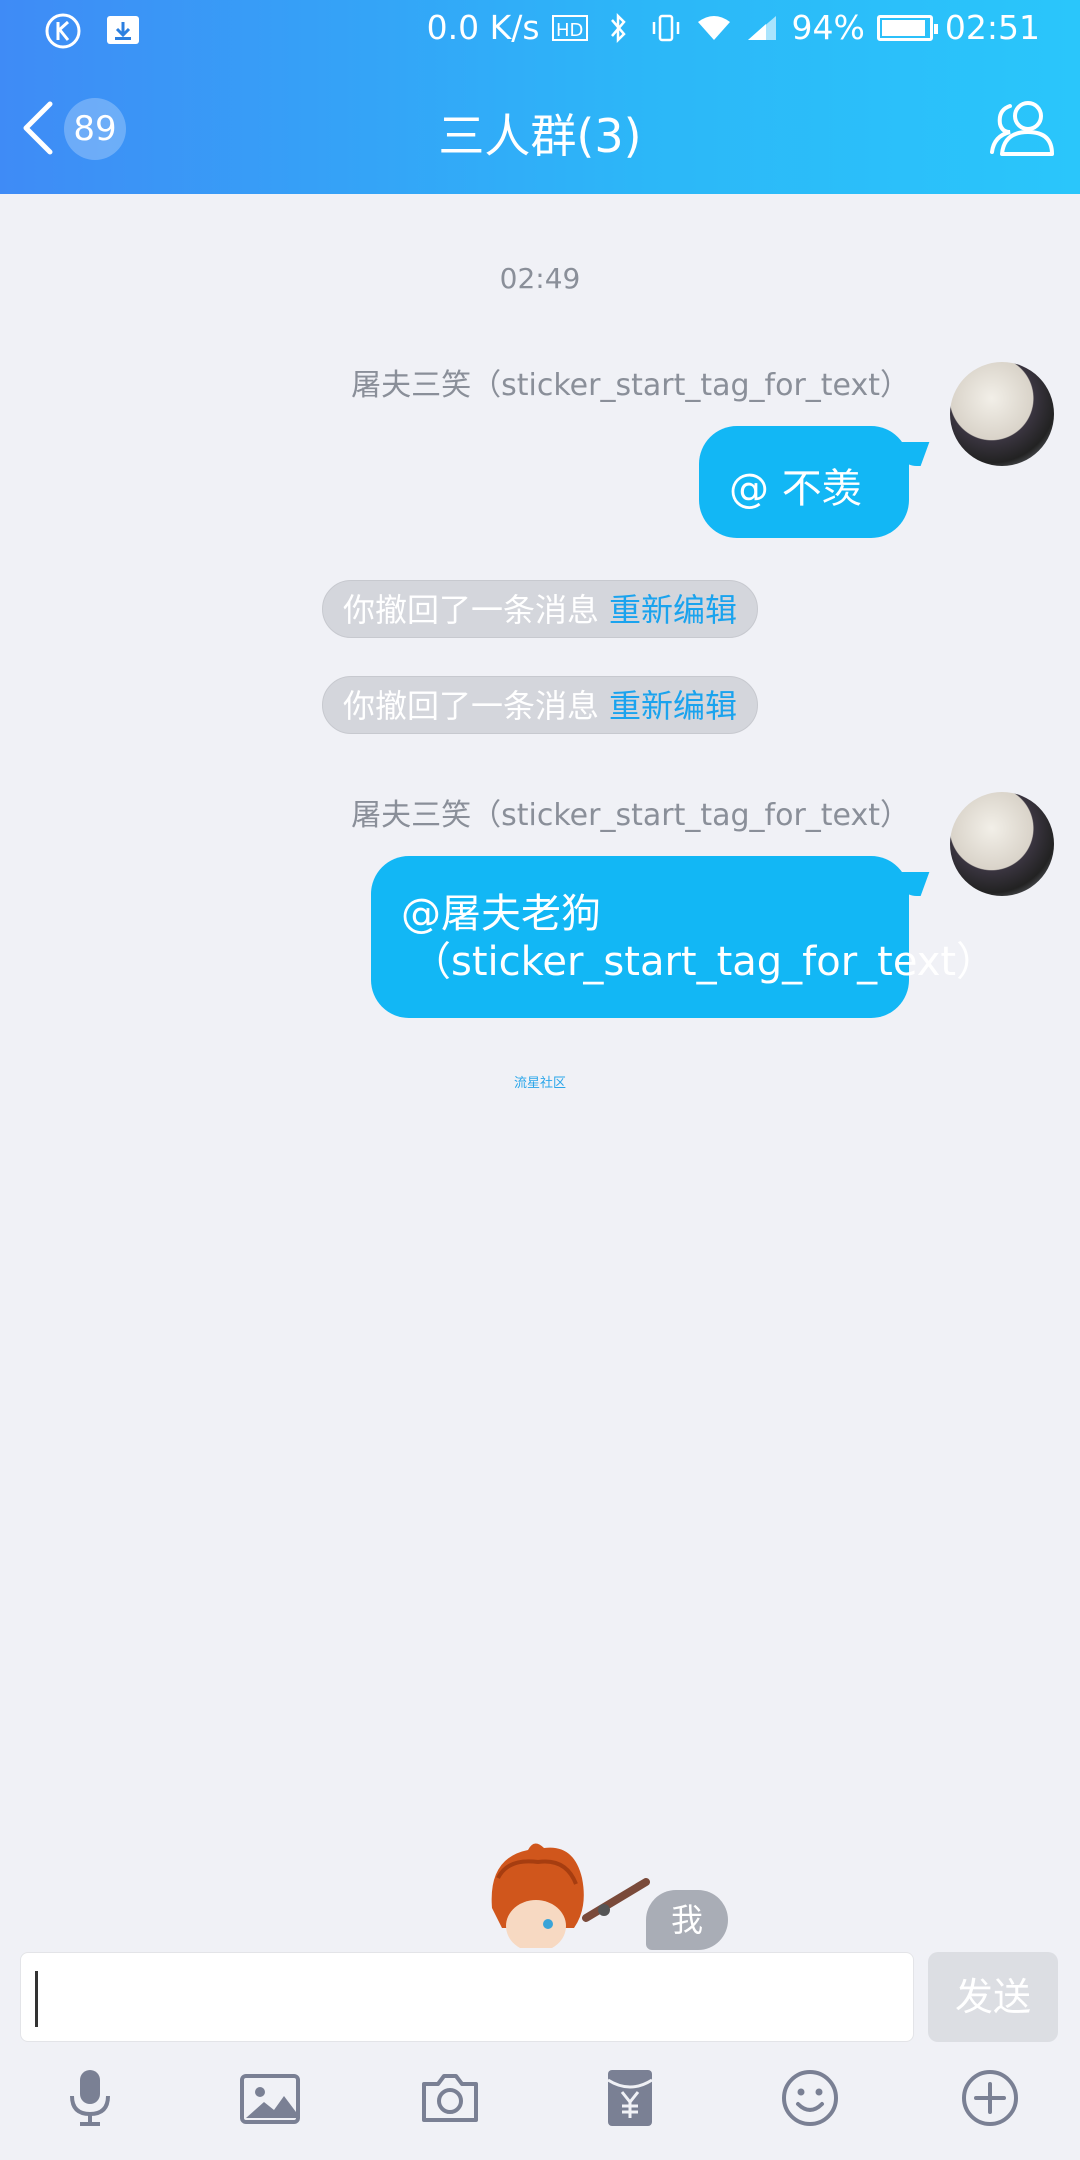  I want to click on chat-title: 三人群(3), so click(540, 136).